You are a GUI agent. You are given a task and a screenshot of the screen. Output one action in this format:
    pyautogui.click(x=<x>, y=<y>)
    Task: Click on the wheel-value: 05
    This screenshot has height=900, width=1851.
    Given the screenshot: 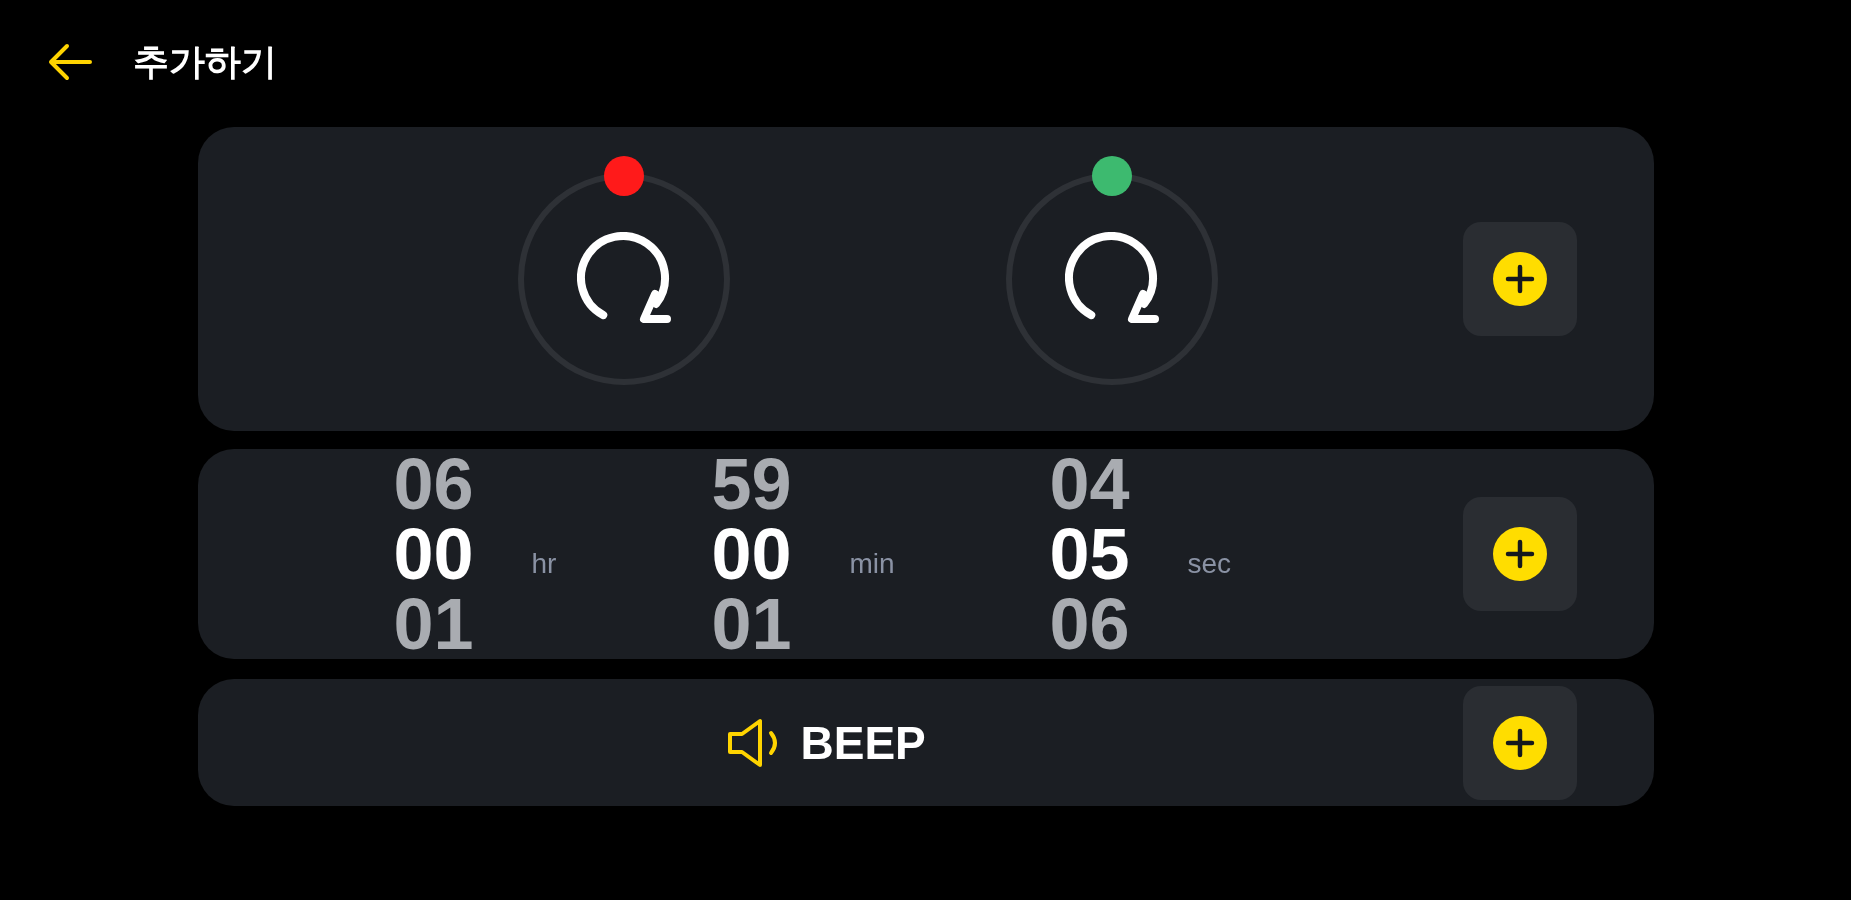 What is the action you would take?
    pyautogui.click(x=1093, y=554)
    